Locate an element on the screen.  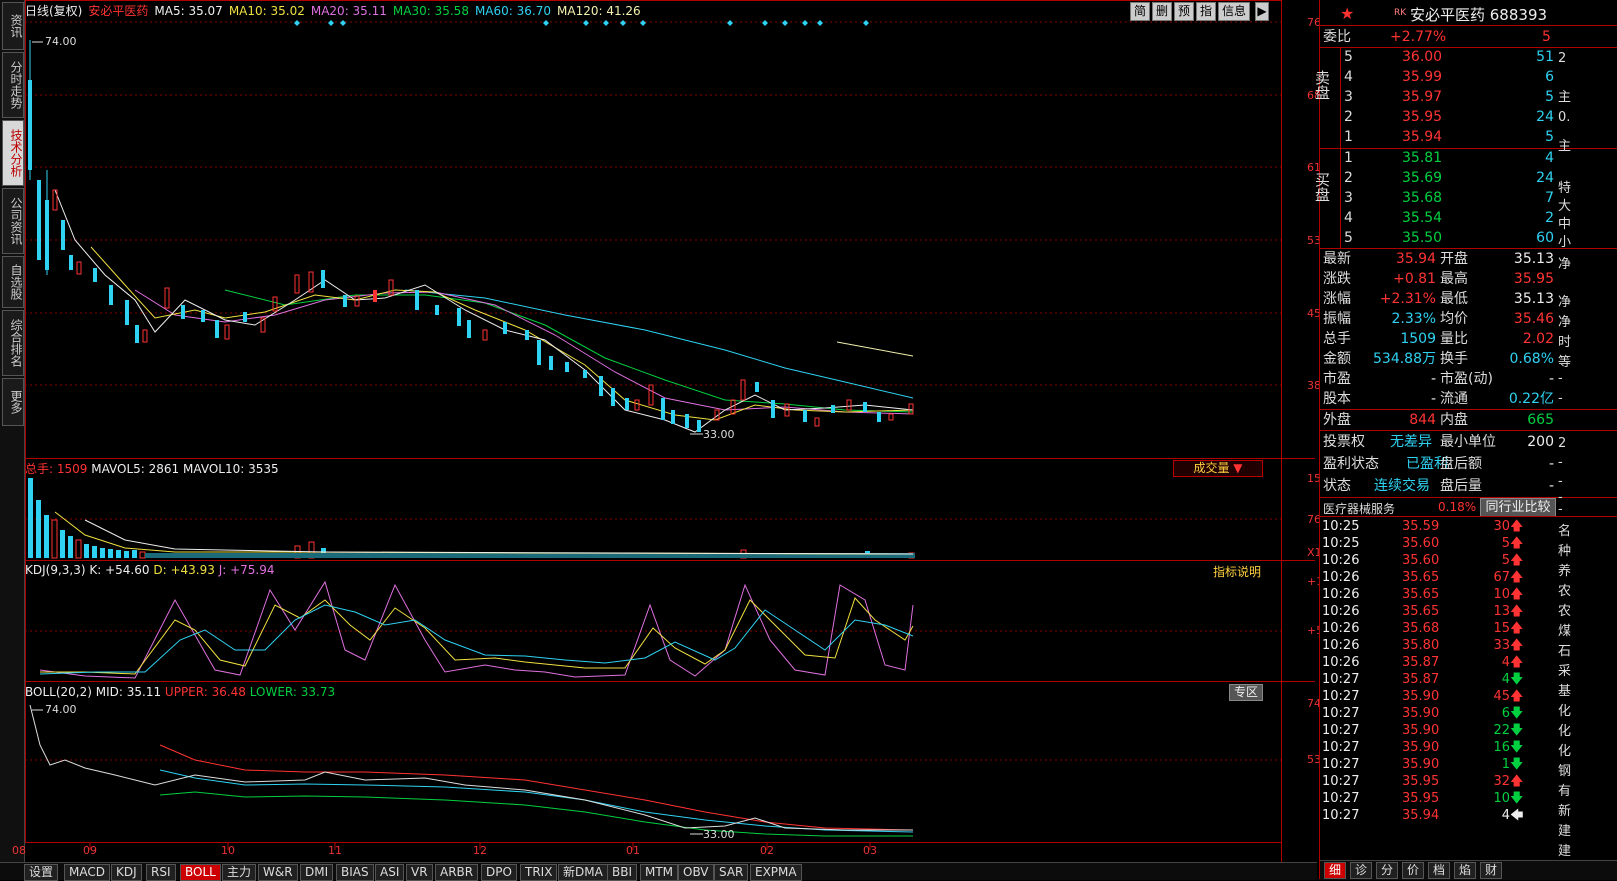
star-icon: ★ is located at coordinates (1347, 13).